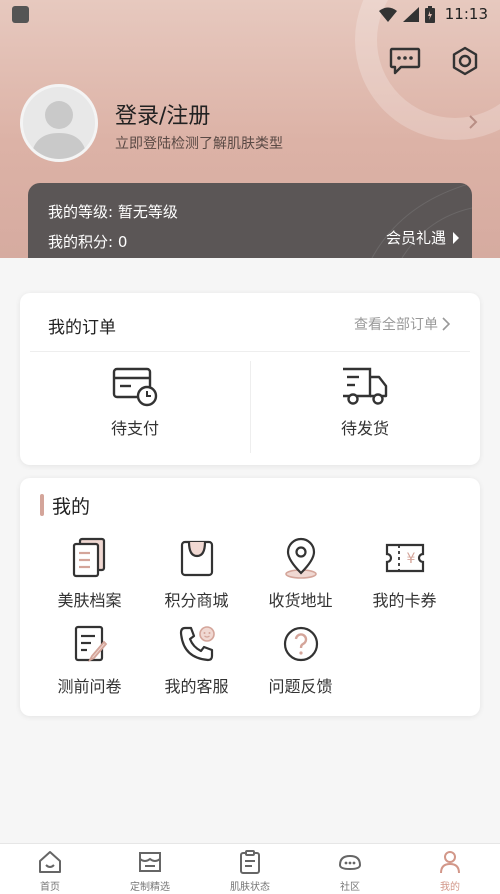  I want to click on member-benefit-link: 会员礼遇, so click(423, 237).